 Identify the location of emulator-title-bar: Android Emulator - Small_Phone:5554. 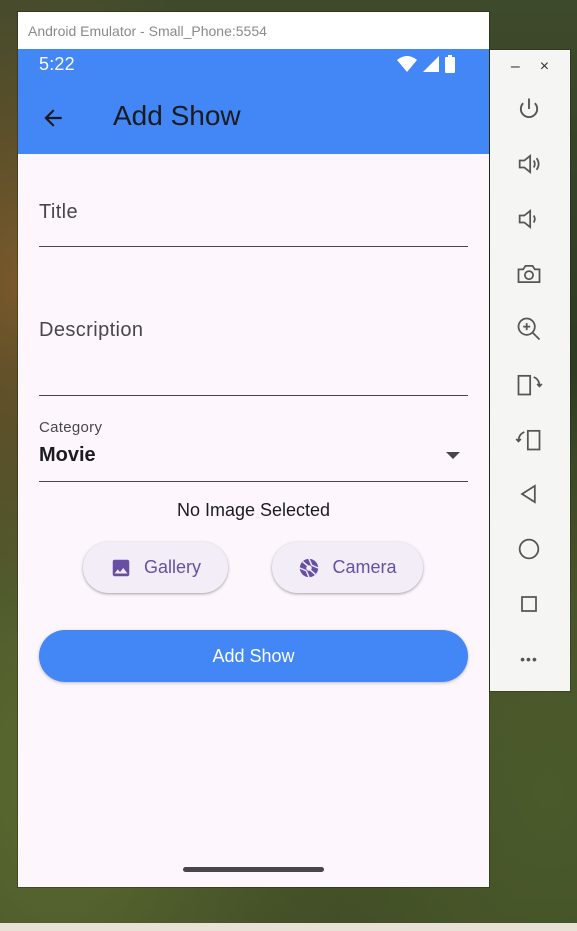
(253, 30).